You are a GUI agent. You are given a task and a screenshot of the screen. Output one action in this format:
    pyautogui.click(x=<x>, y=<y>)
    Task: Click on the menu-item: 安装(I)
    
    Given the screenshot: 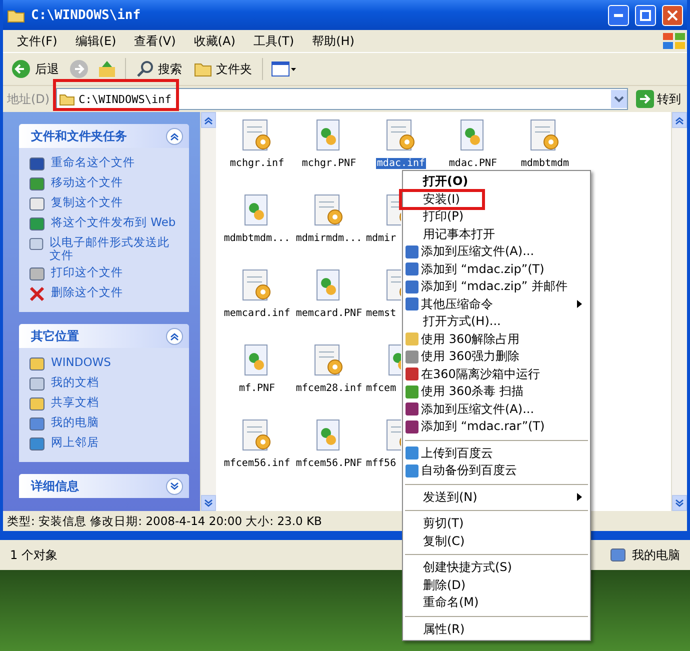 What is the action you would take?
    pyautogui.click(x=496, y=199)
    